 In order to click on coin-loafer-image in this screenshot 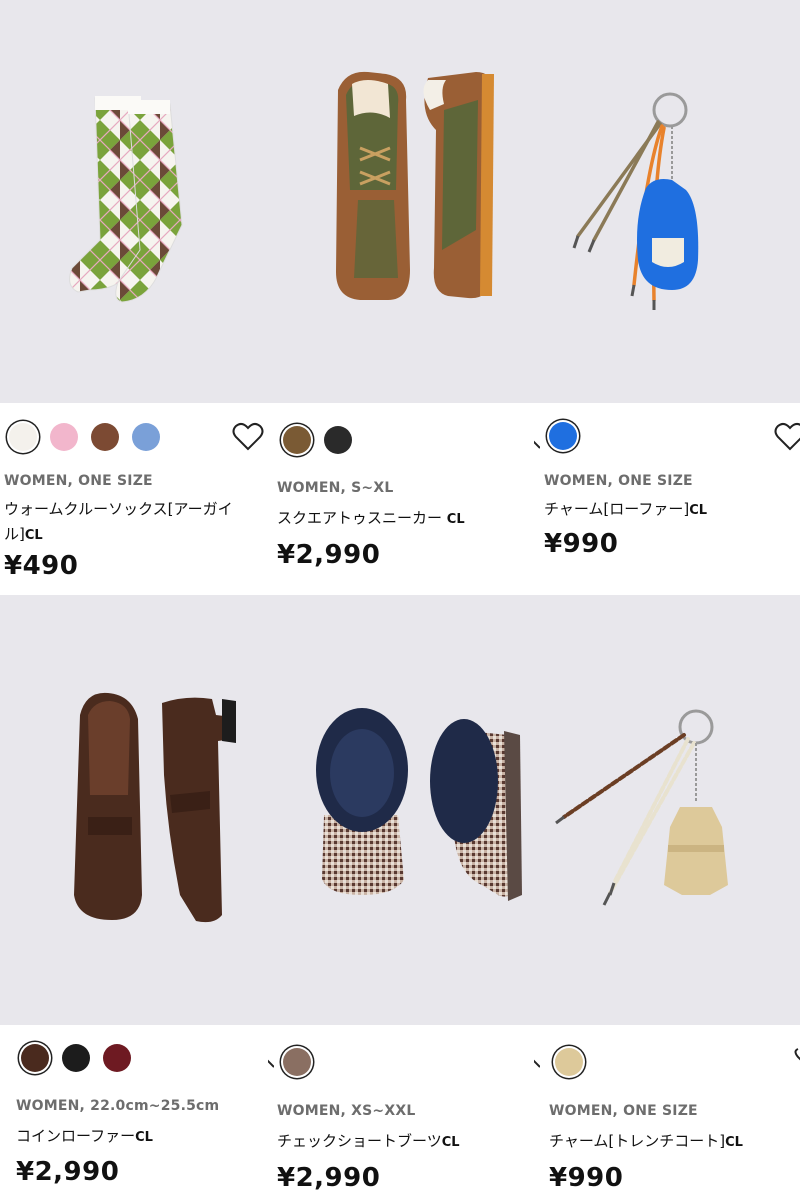, I will do `click(155, 807)`.